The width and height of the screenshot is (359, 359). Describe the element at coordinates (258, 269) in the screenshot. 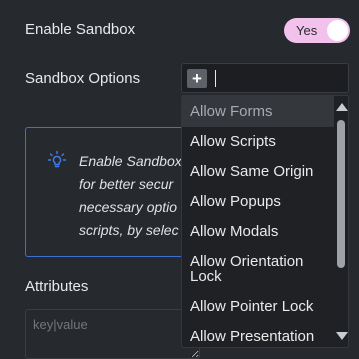

I see `dropdown-option-allow-orientation-lock: Allow Orientation Lock` at that location.